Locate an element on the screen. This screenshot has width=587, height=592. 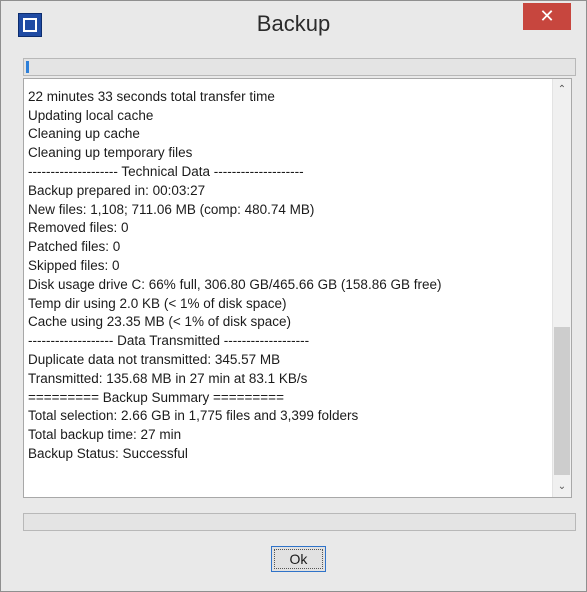
log-line: Cleaning up cache is located at coordinates (84, 134).